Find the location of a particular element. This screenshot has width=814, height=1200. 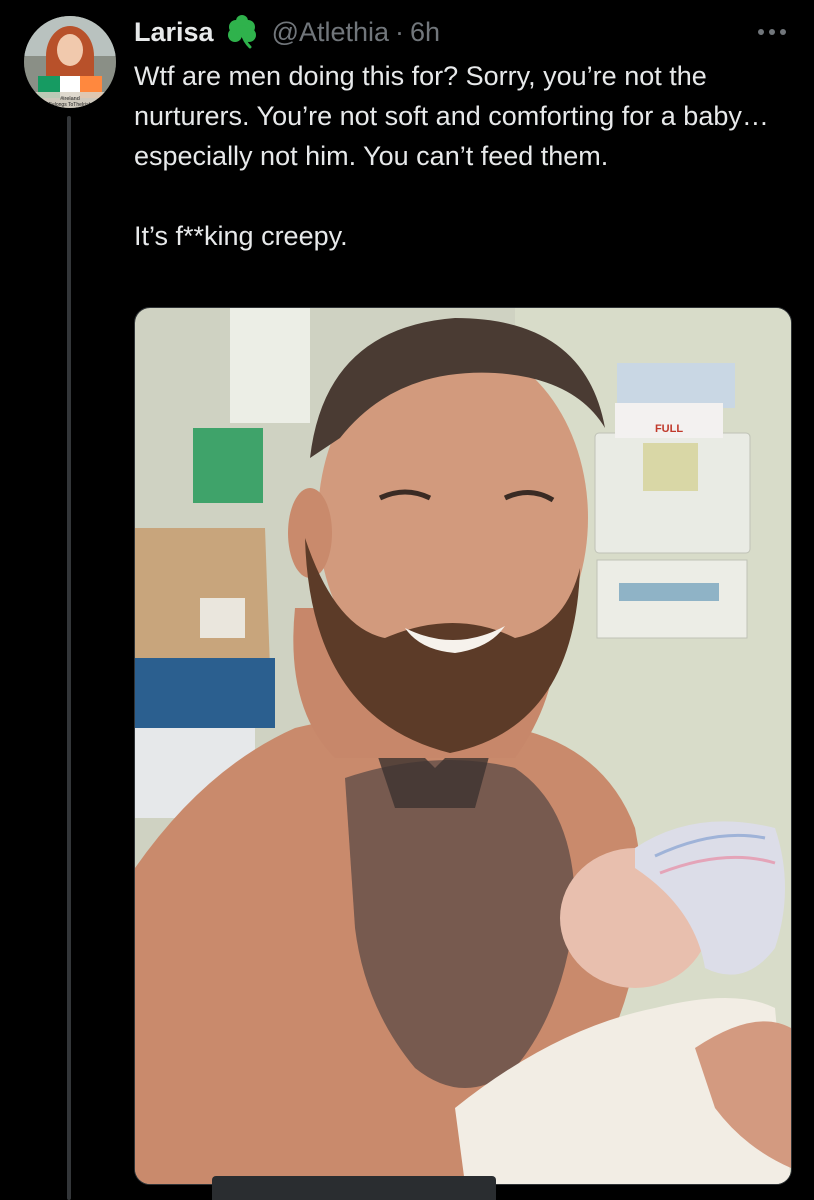

avatar-caption-line2: Belongs ToTheIrish is located at coordinates (70, 105).